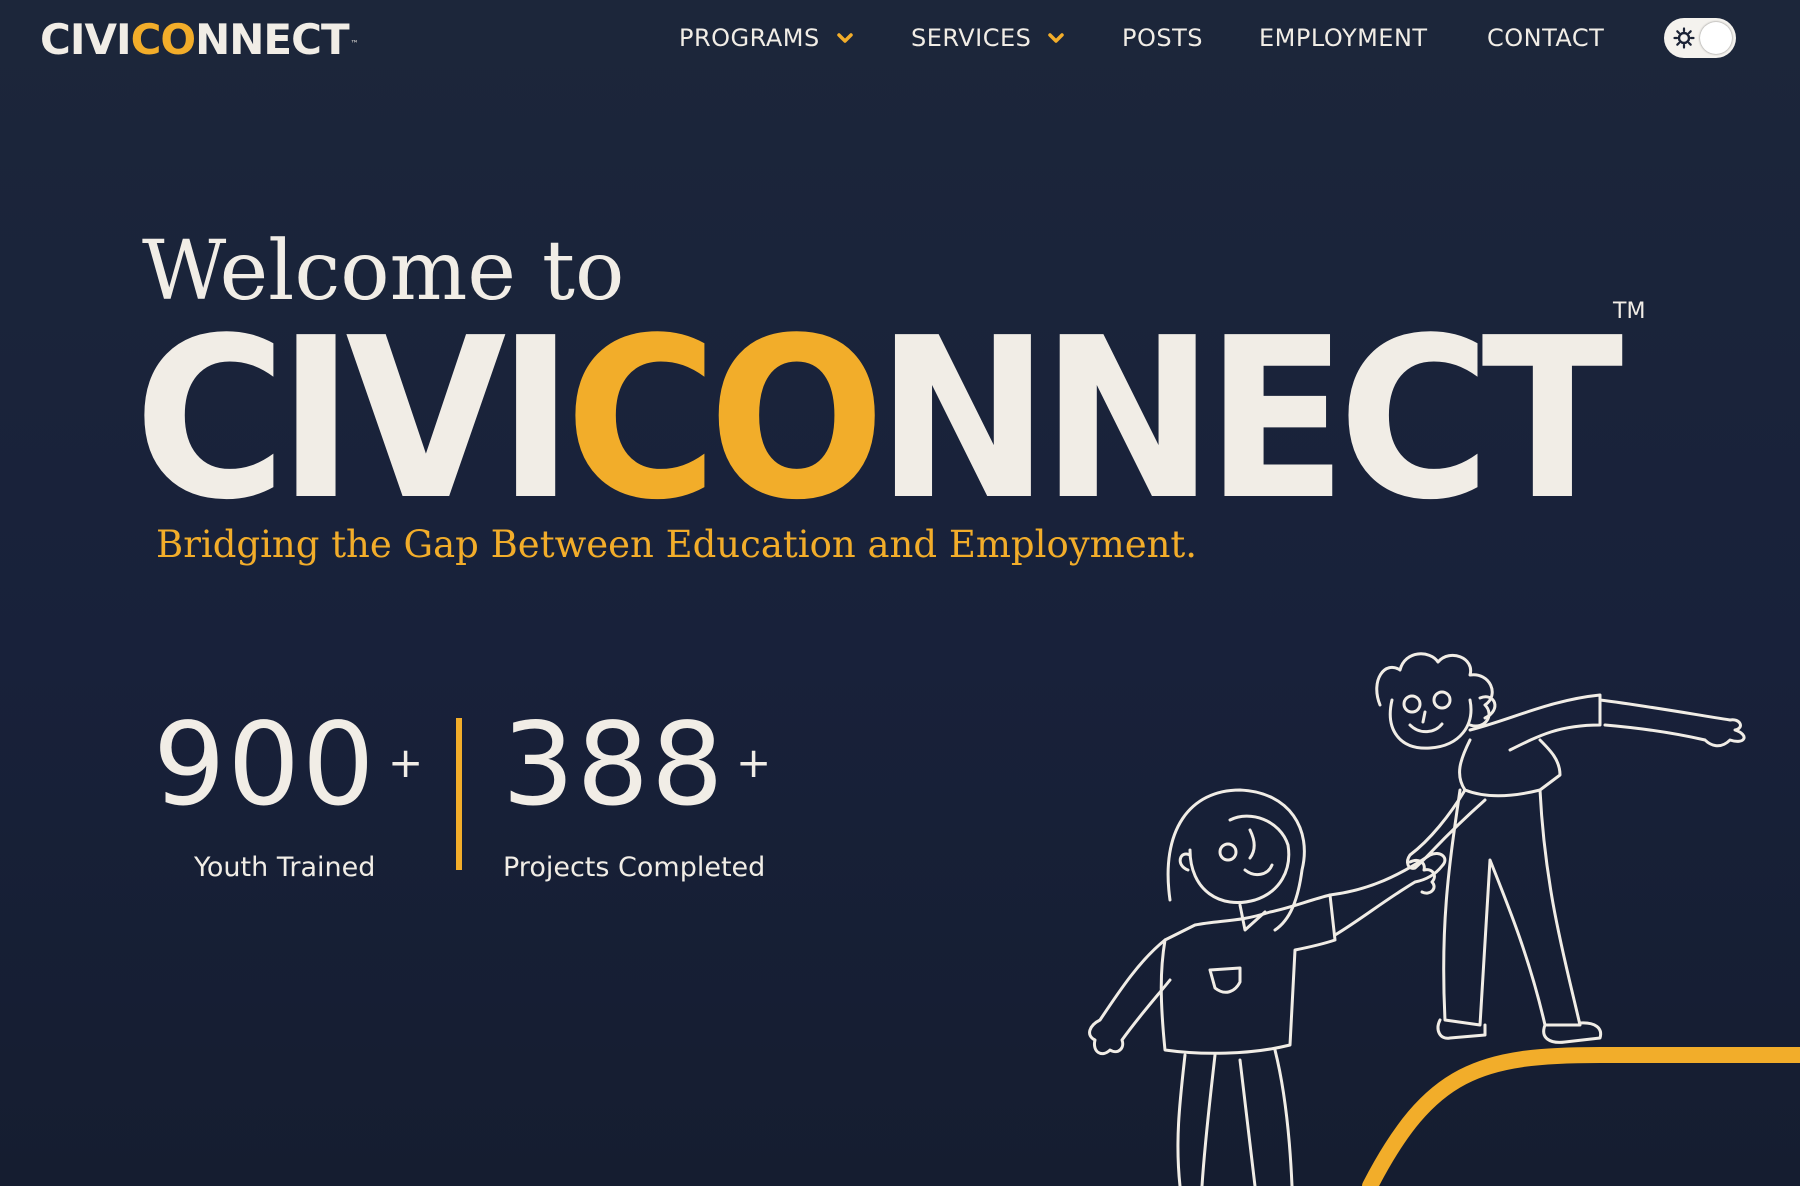 The image size is (1800, 1186). I want to click on nav-item-employment: EMPLOYMENT, so click(1343, 38).